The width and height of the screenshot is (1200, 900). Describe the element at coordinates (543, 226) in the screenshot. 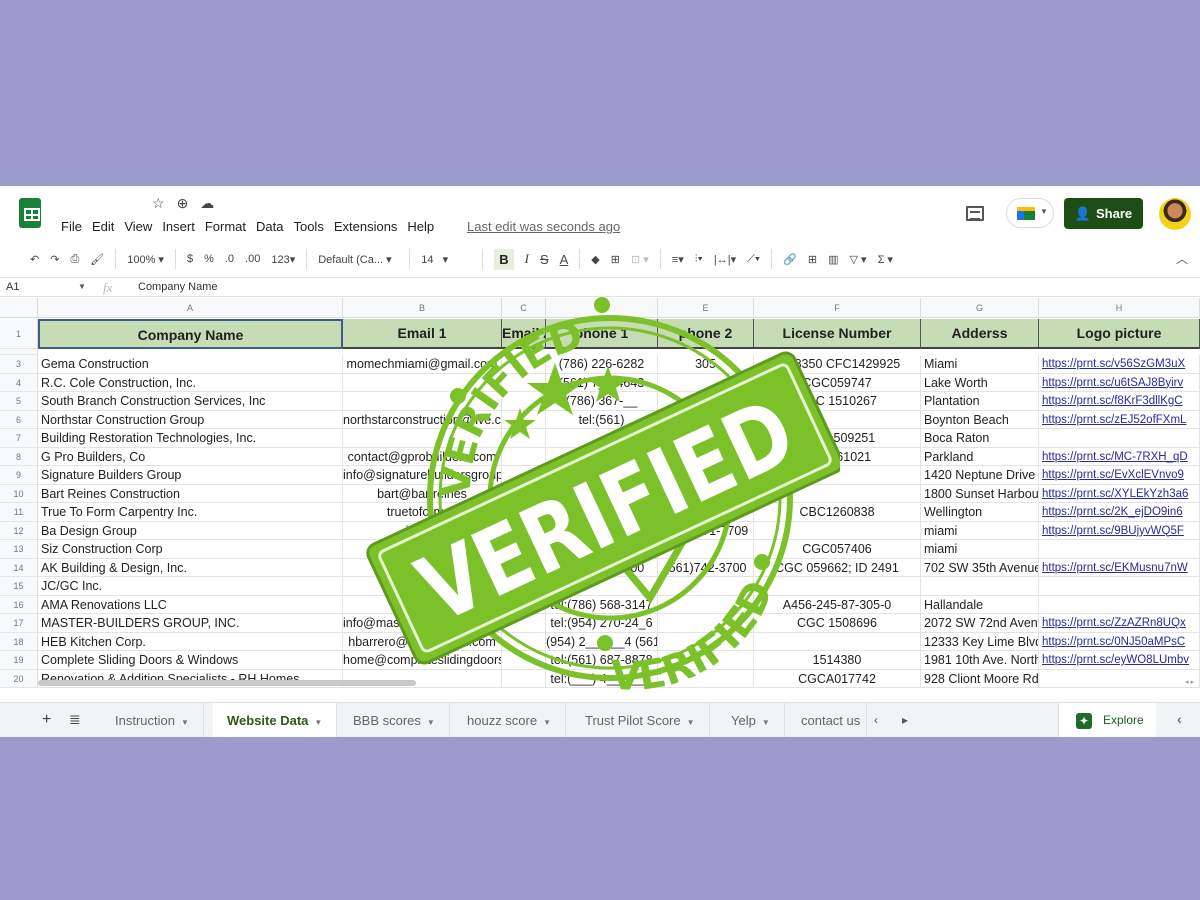

I see `last-edit-link: Last edit was seconds ago` at that location.